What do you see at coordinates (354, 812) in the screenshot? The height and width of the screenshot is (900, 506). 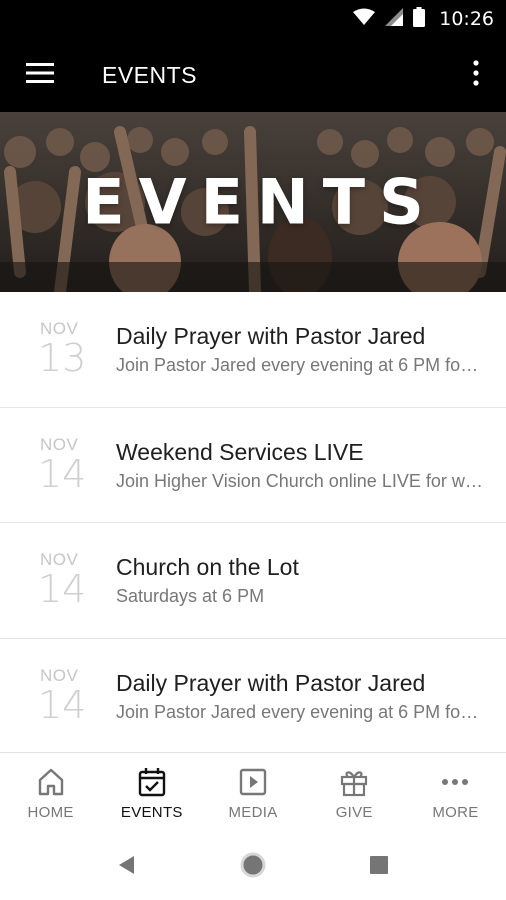 I see `nav-label: GIVE` at bounding box center [354, 812].